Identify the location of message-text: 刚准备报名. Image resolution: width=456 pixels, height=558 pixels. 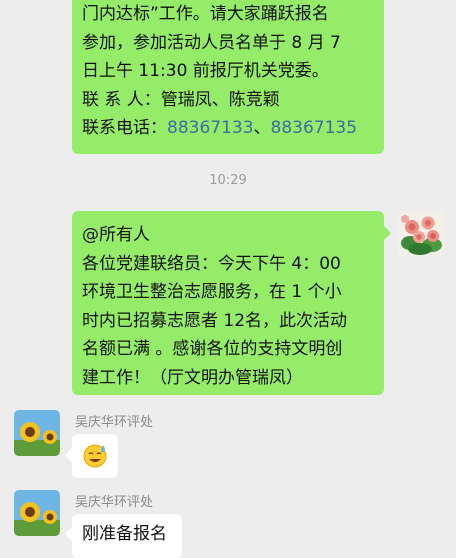
(124, 534).